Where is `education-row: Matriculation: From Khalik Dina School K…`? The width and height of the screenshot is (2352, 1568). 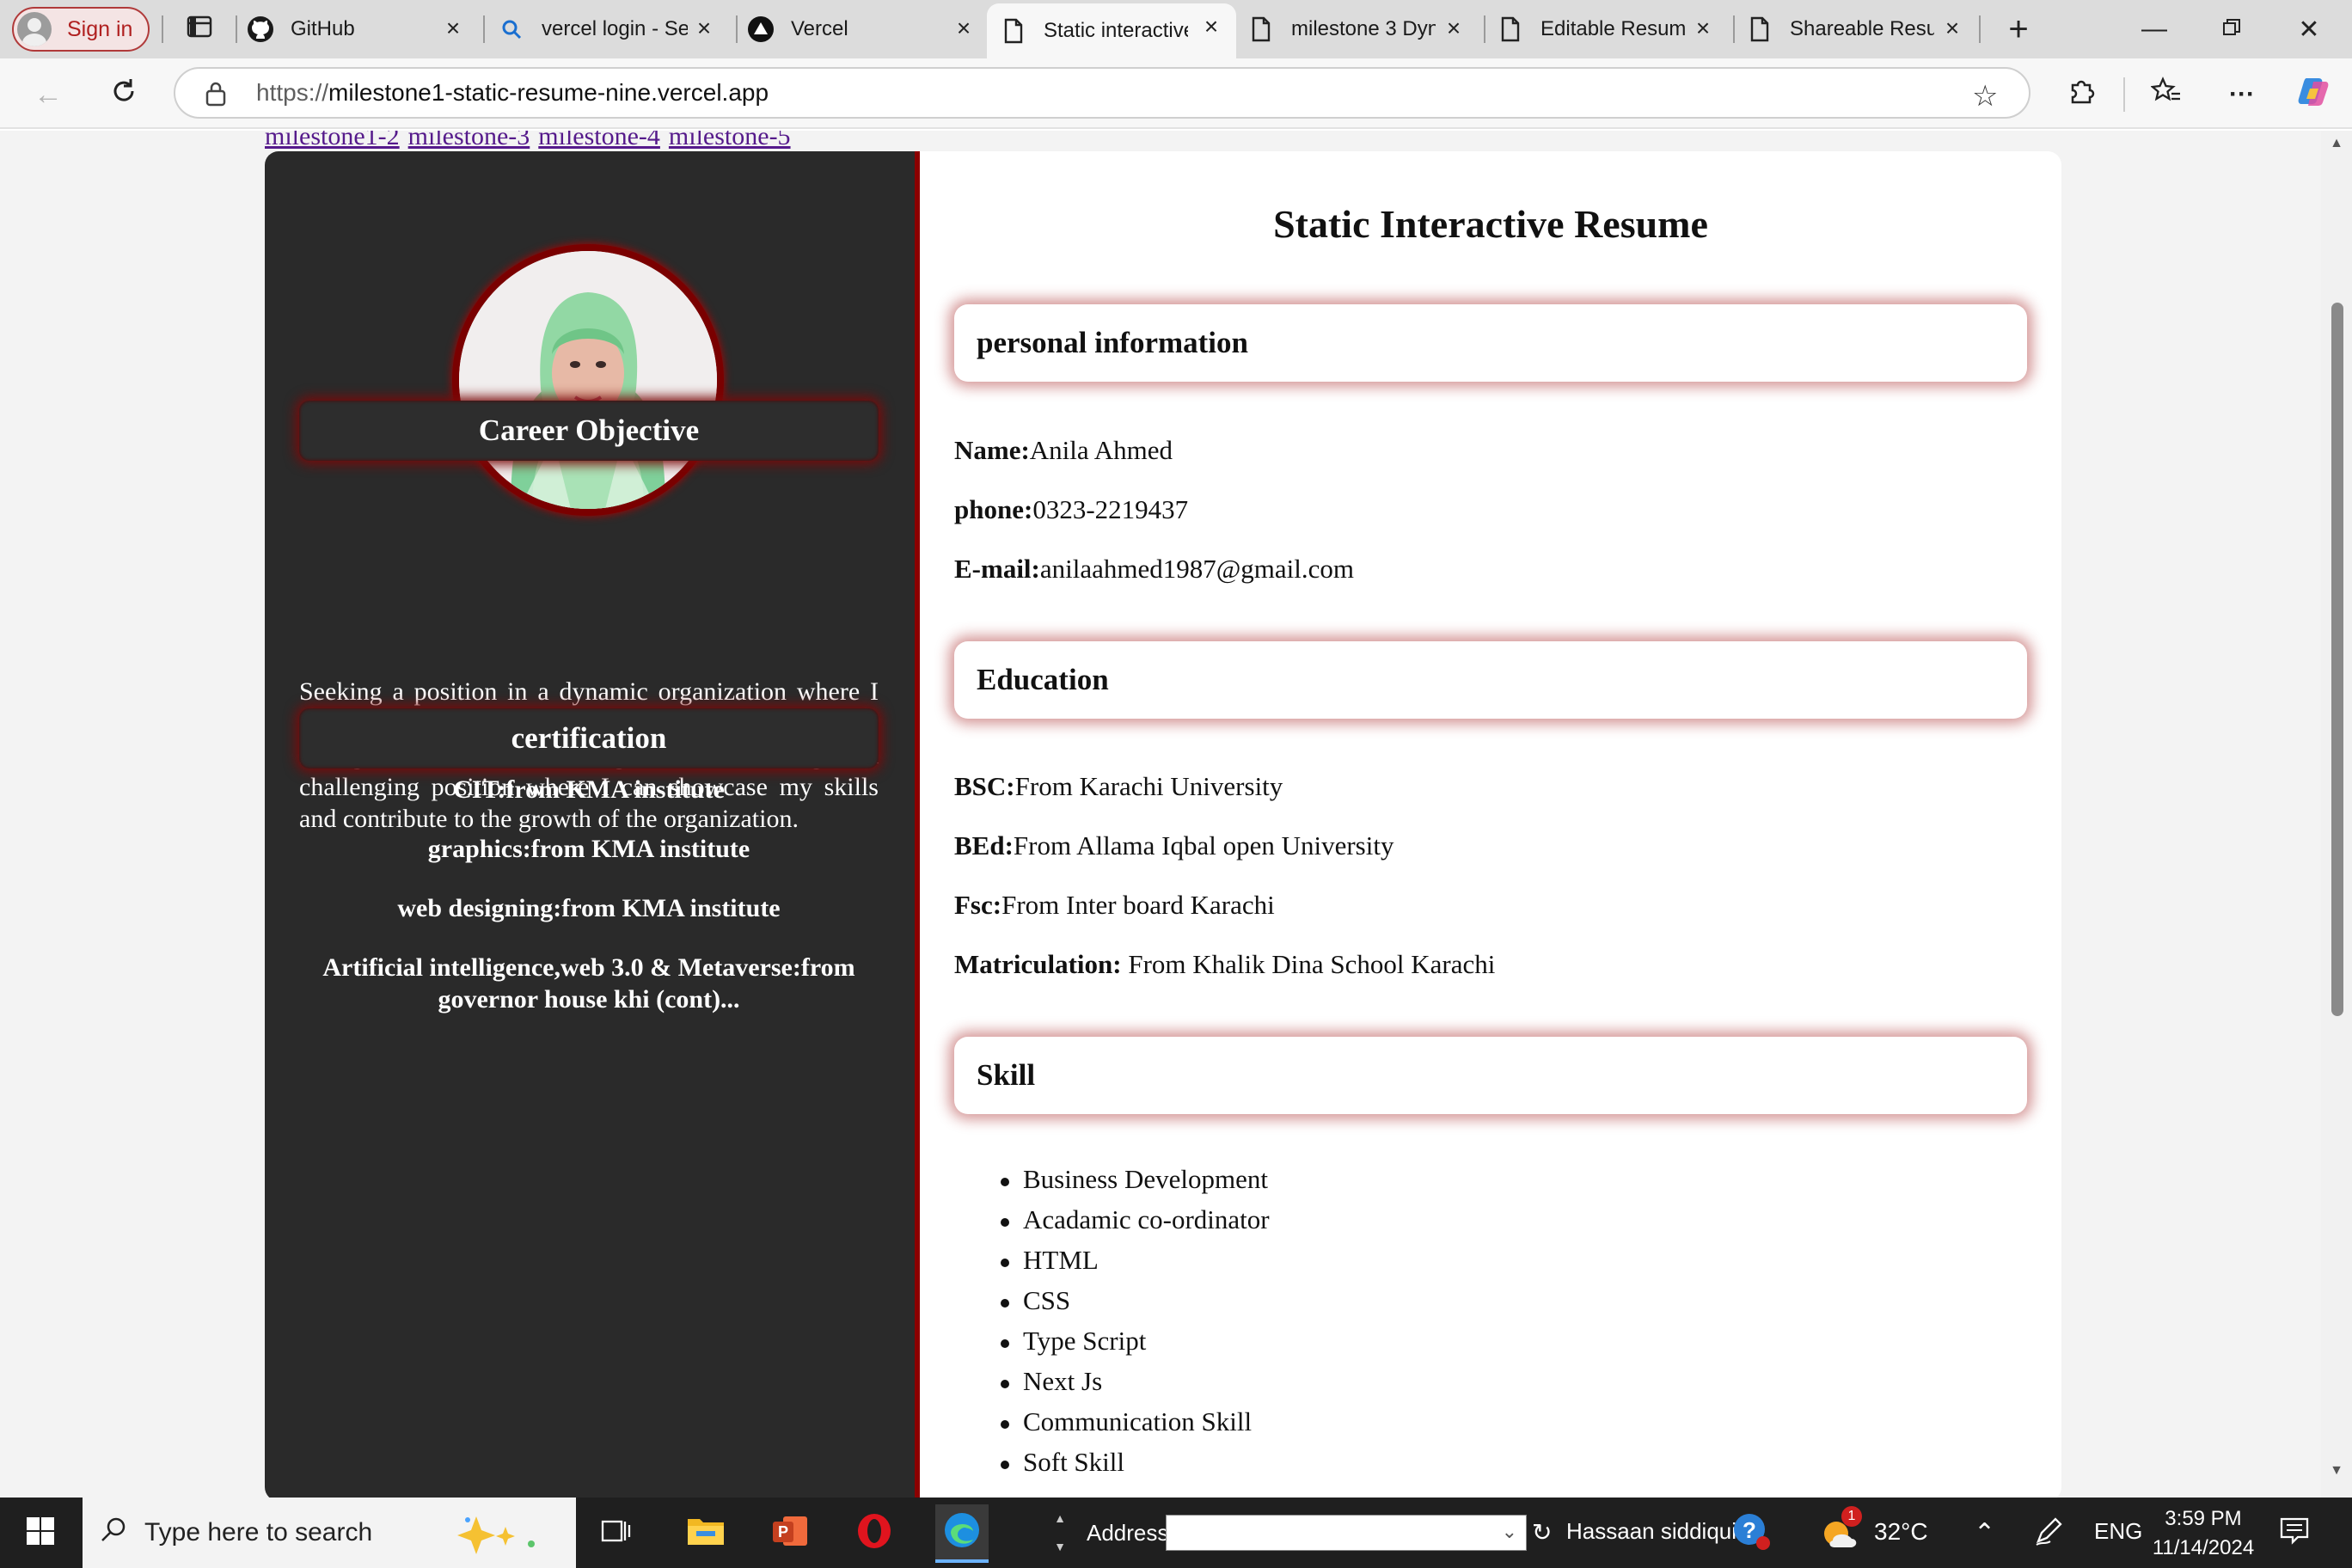 education-row: Matriculation: From Khalik Dina School K… is located at coordinates (1224, 964).